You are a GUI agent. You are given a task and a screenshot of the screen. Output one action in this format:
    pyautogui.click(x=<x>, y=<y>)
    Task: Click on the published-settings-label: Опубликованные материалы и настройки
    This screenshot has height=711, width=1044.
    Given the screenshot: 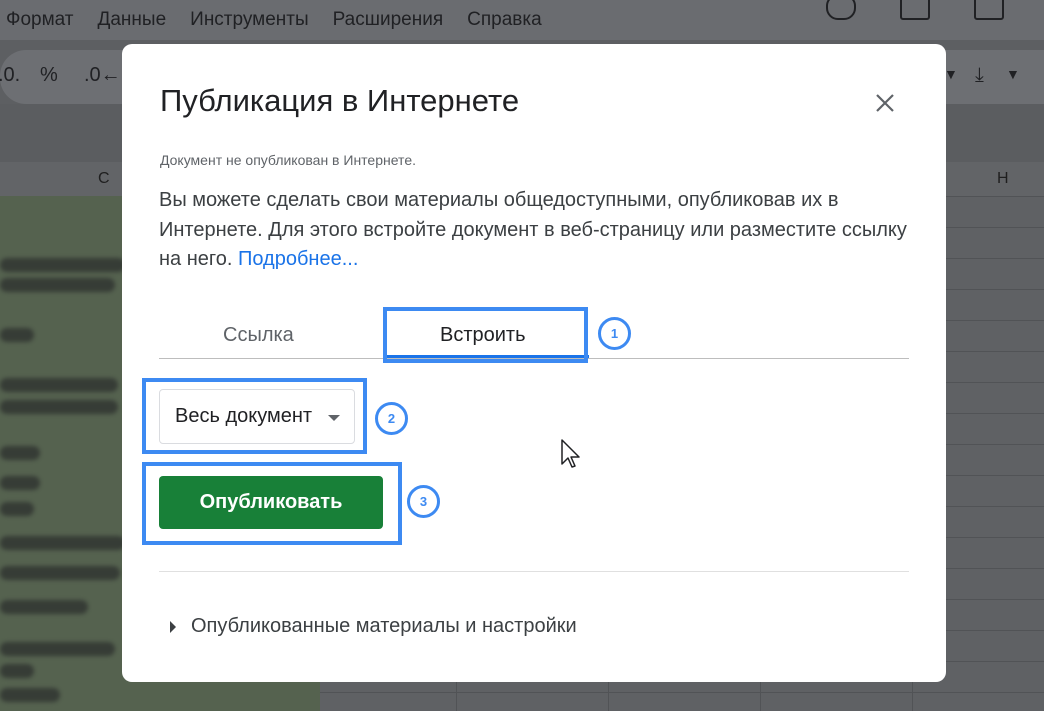 What is the action you would take?
    pyautogui.click(x=384, y=626)
    